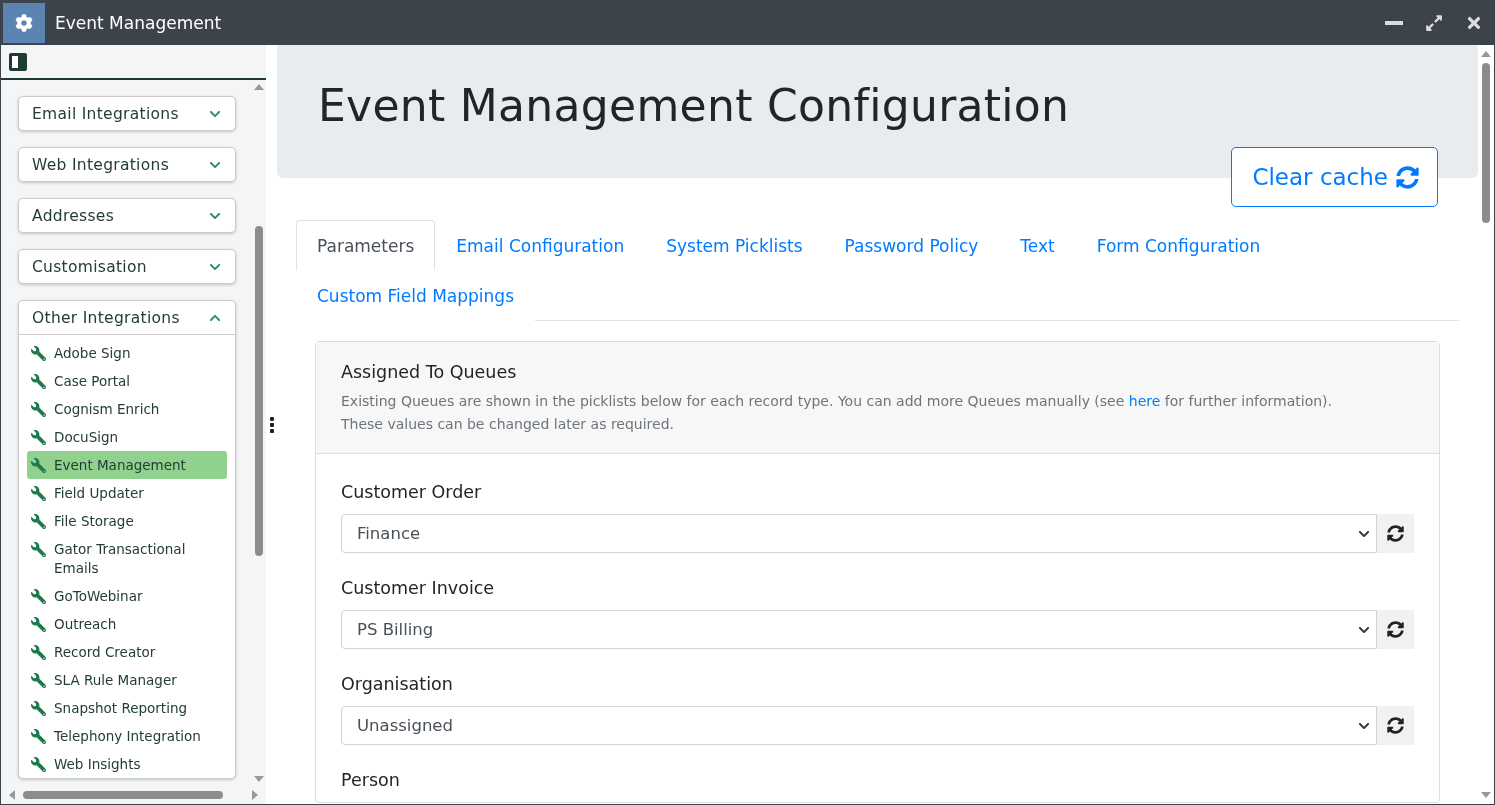  What do you see at coordinates (397, 684) in the screenshot?
I see `field-label: Organisation` at bounding box center [397, 684].